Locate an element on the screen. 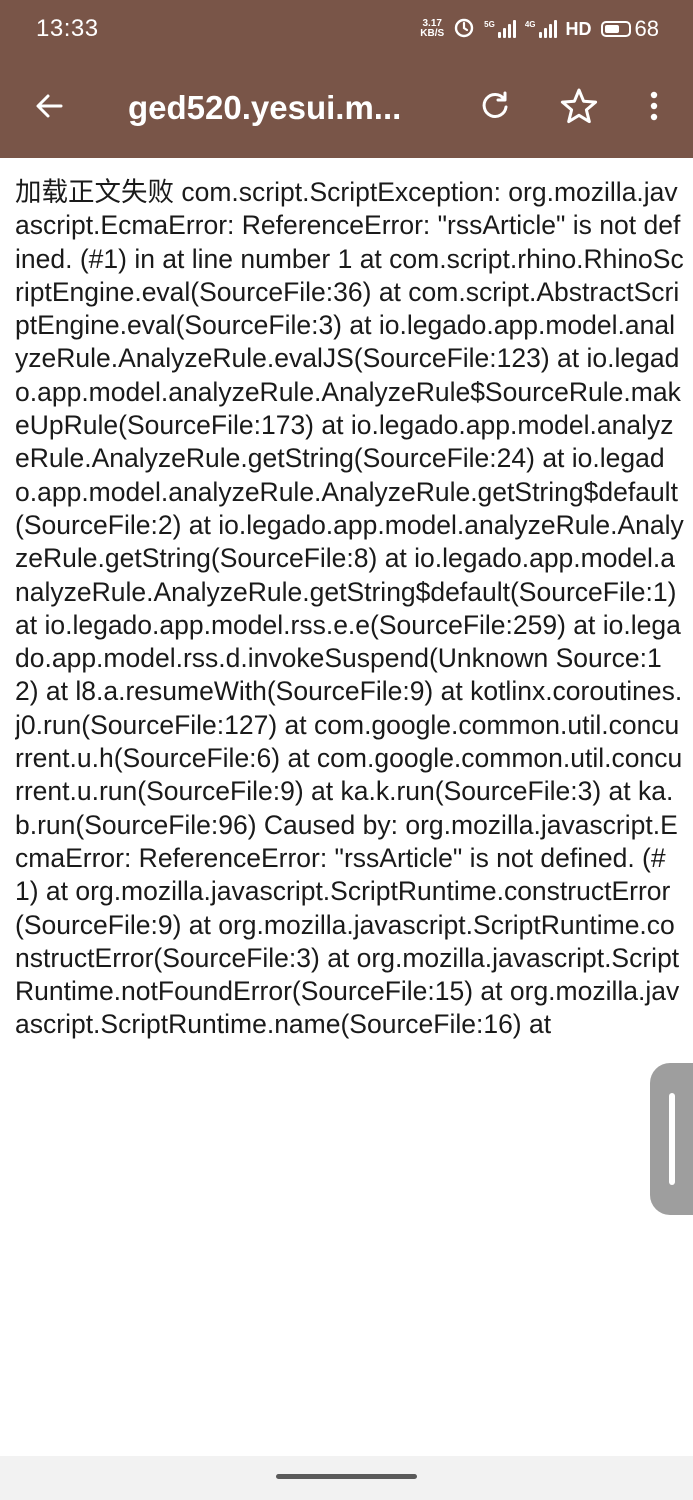 The height and width of the screenshot is (1500, 693). star-outline-icon is located at coordinates (579, 108).